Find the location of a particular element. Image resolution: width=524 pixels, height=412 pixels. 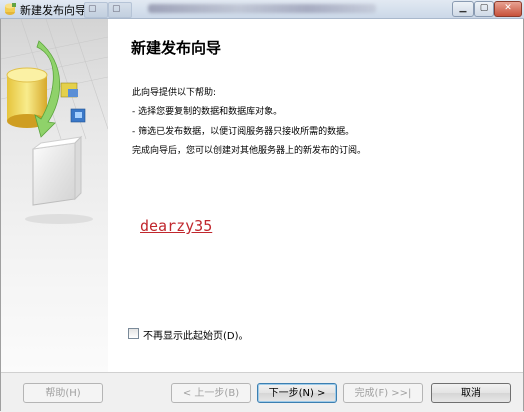

blurred-background-title is located at coordinates (262, 8).